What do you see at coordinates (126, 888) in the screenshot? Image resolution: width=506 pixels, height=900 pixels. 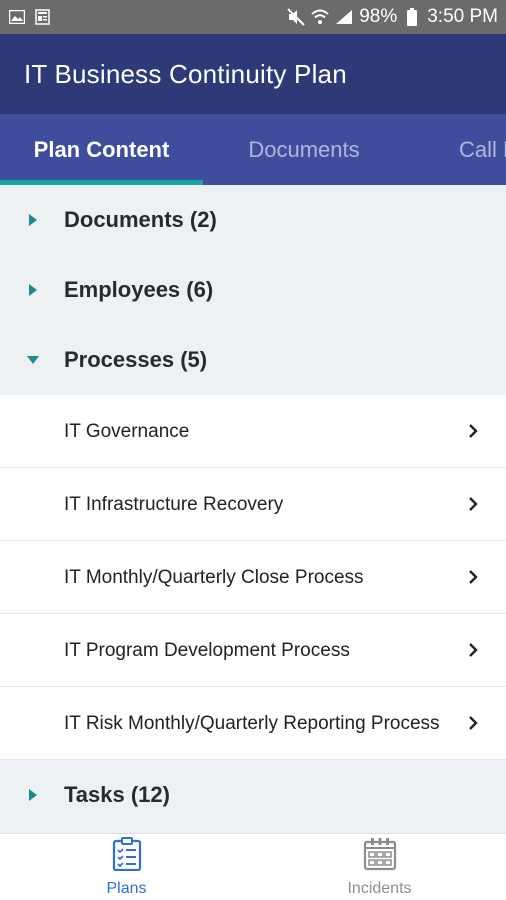 I see `nav-label: Plans` at bounding box center [126, 888].